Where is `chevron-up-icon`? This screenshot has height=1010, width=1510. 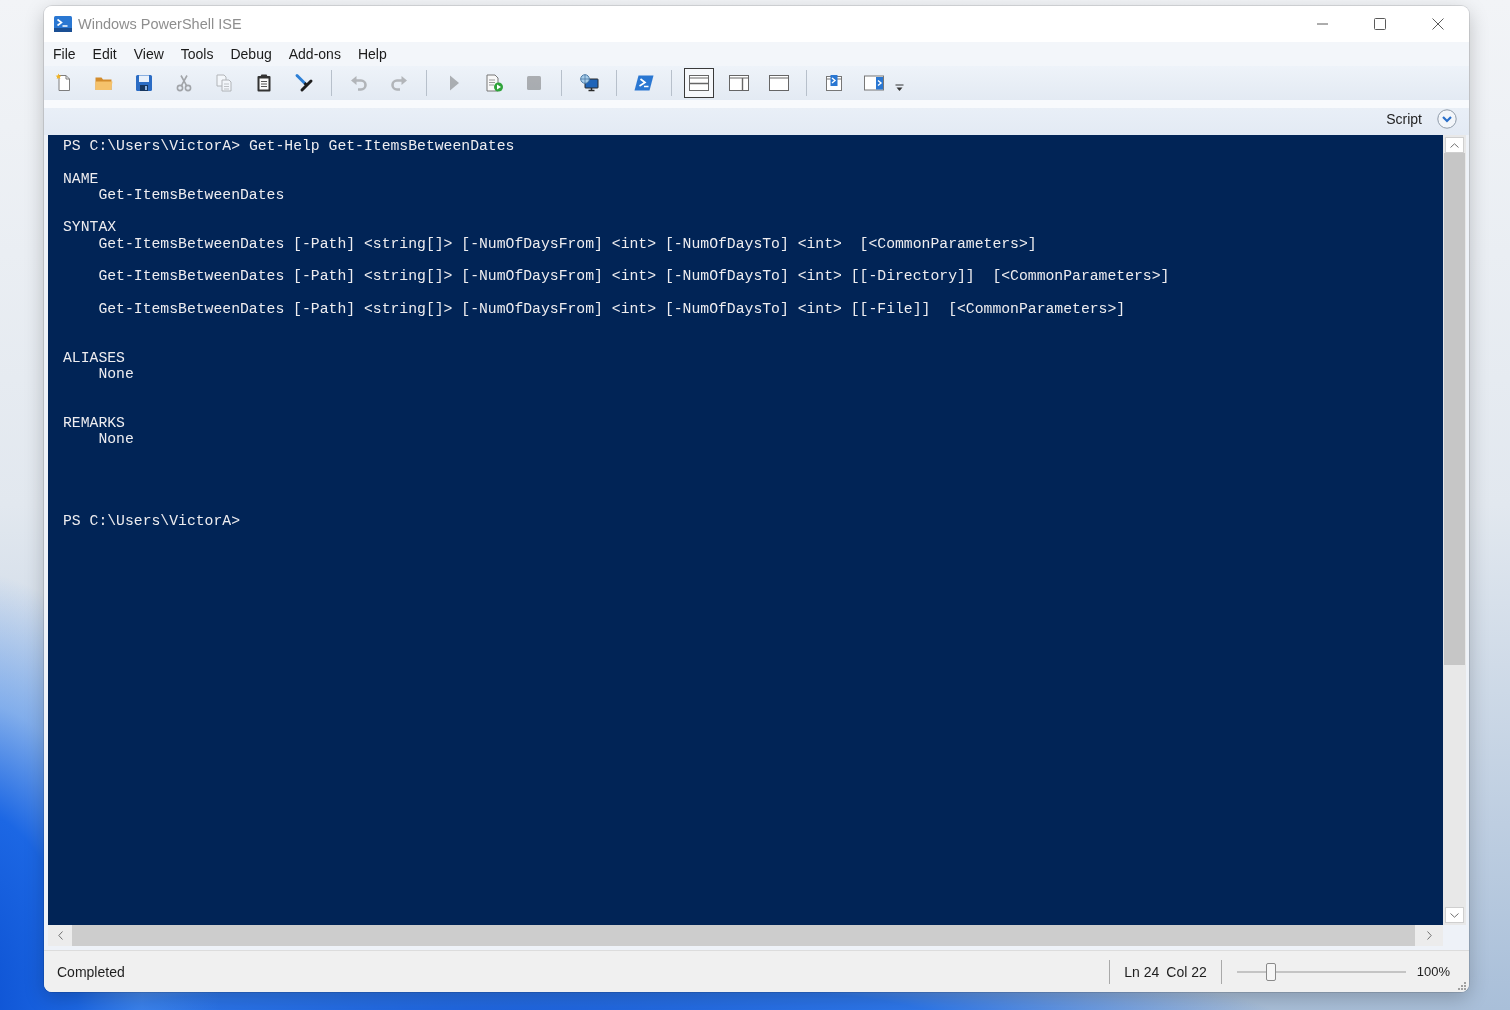
chevron-up-icon is located at coordinates (1454, 145).